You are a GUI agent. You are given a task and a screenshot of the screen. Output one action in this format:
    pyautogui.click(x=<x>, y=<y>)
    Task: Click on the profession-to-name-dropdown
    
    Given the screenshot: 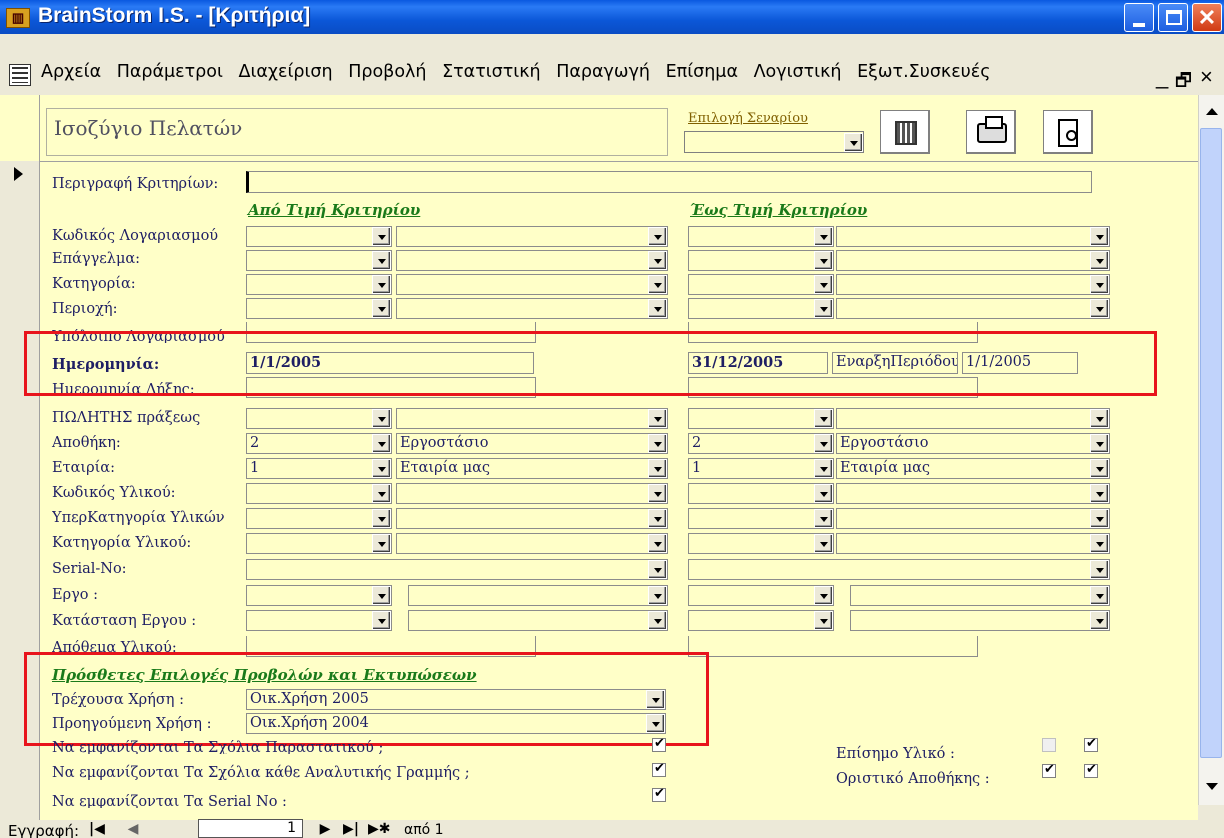 What is the action you would take?
    pyautogui.click(x=1099, y=260)
    